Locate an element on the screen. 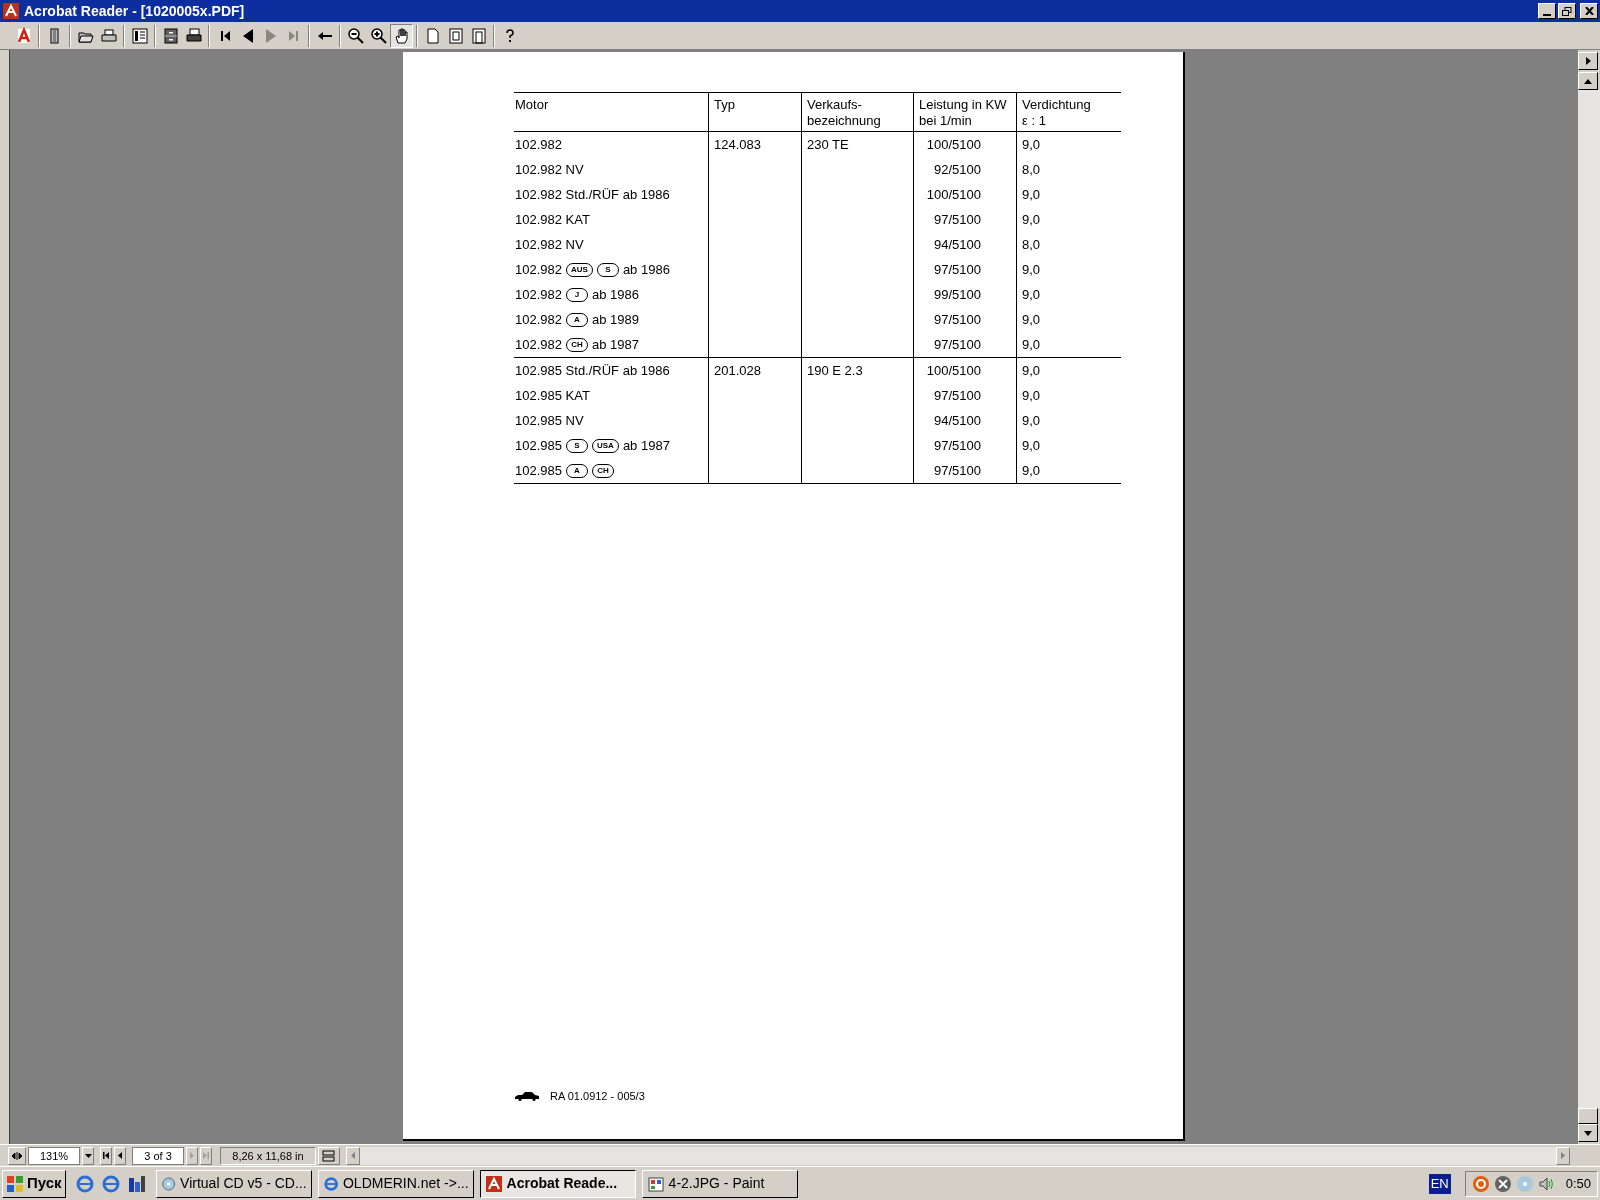 Image resolution: width=1600 pixels, height=1200 pixels. zoom-dropdown-button is located at coordinates (88, 1155).